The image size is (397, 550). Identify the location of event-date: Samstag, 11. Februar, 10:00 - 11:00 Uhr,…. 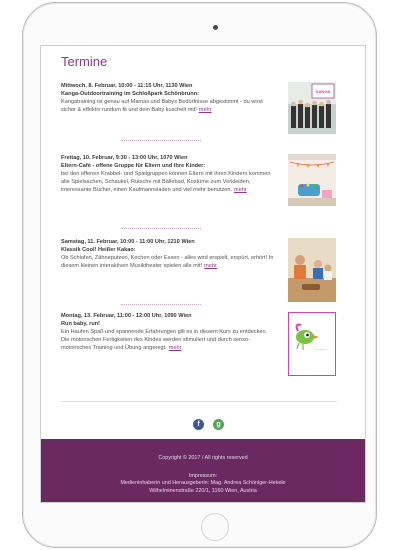
(128, 242).